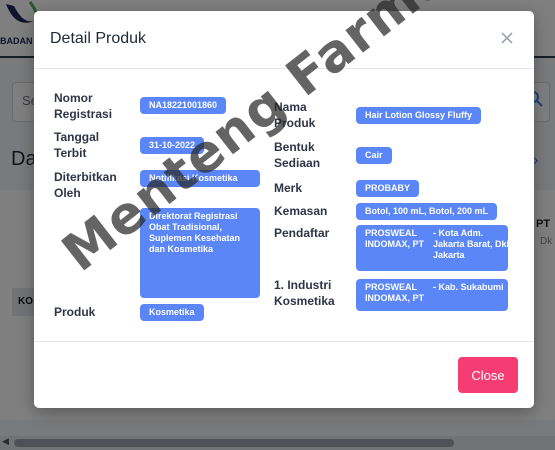 The height and width of the screenshot is (450, 555). I want to click on value-tanggal-terbit: 31-10-2022, so click(172, 145).